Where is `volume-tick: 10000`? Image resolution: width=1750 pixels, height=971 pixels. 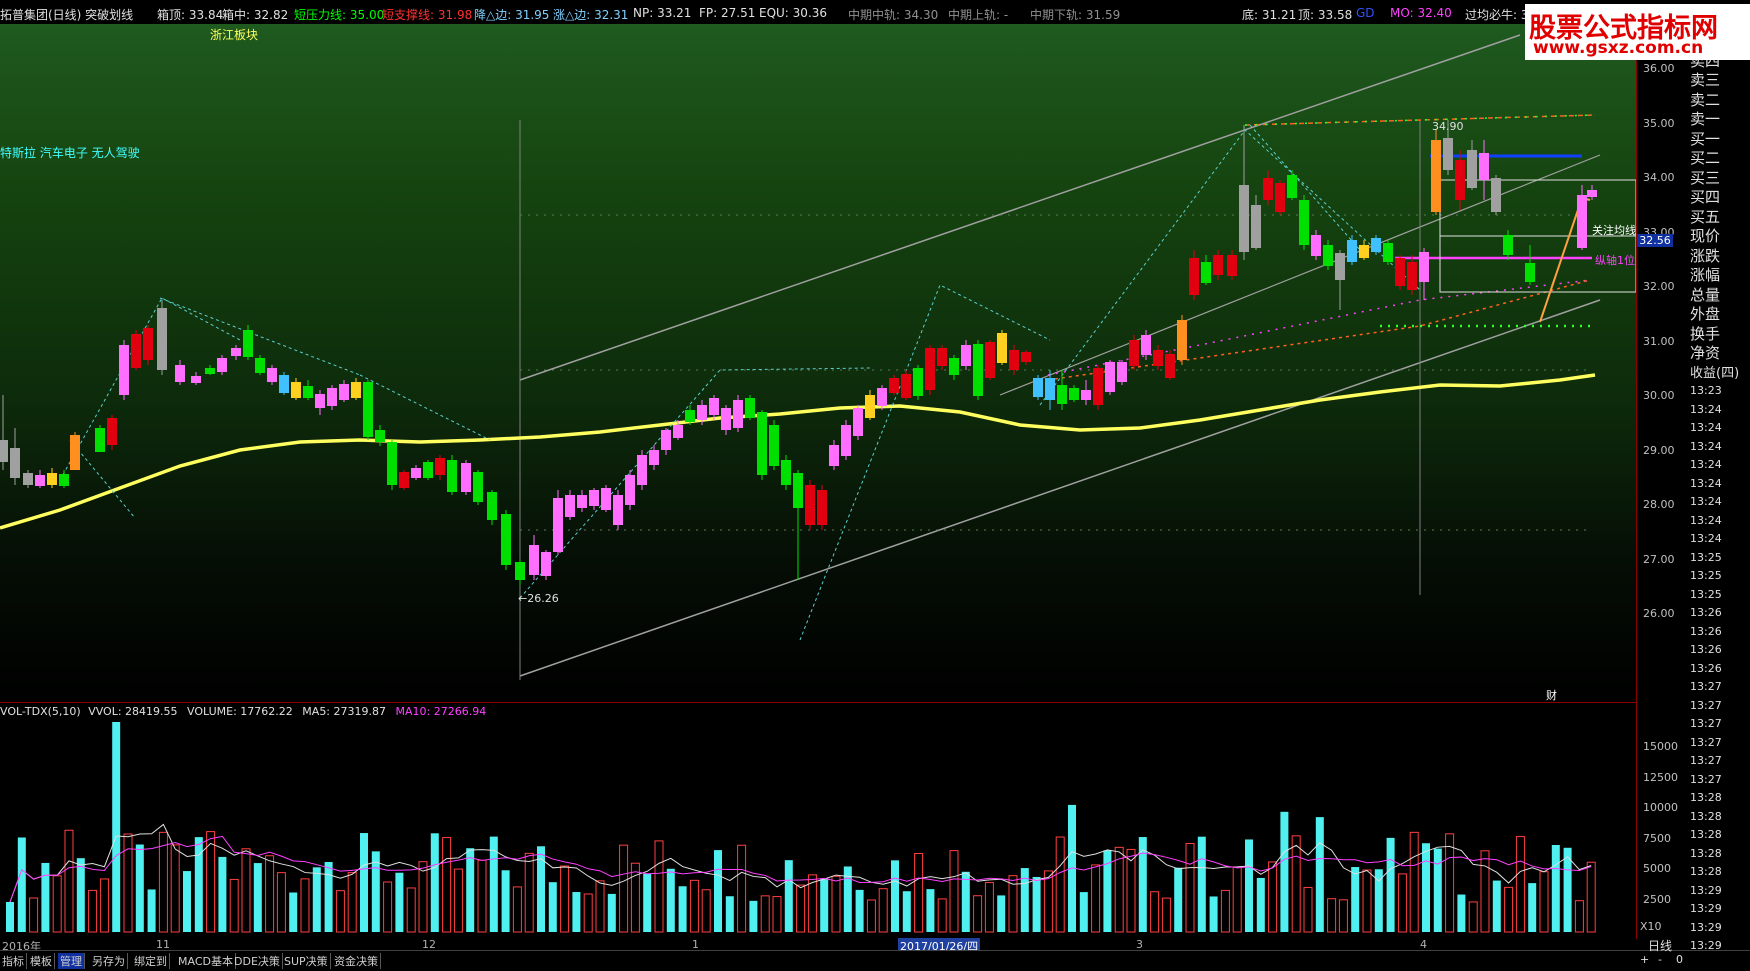 volume-tick: 10000 is located at coordinates (1660, 807).